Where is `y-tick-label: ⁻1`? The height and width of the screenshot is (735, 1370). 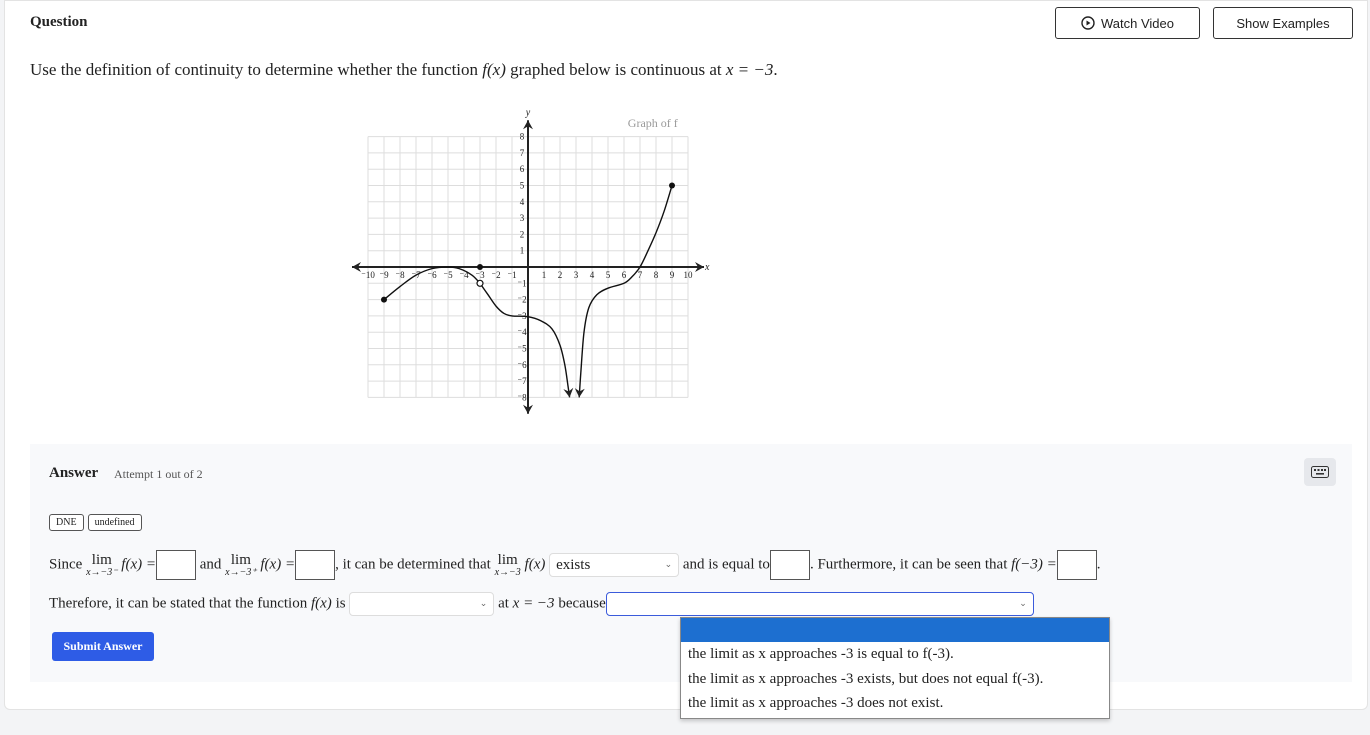
y-tick-label: ⁻1 is located at coordinates (521, 283).